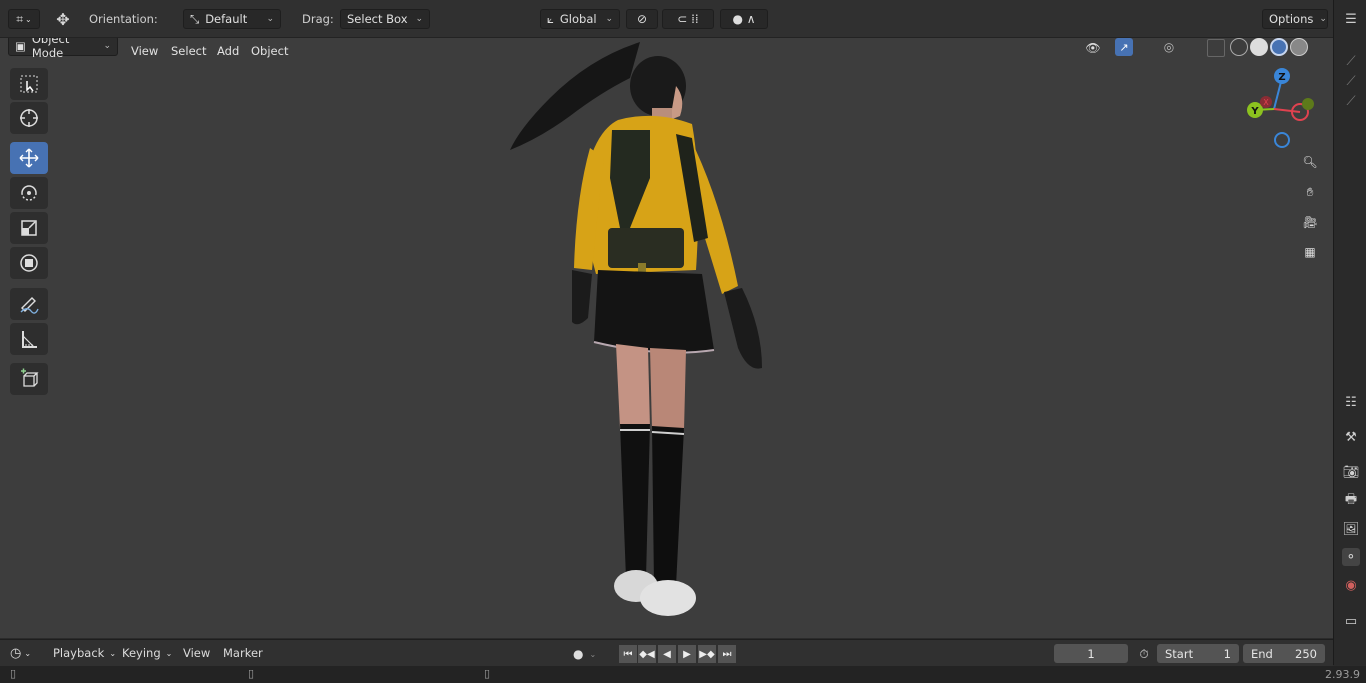 This screenshot has height=683, width=1366. Describe the element at coordinates (29, 118) in the screenshot. I see `cursor-tool` at that location.